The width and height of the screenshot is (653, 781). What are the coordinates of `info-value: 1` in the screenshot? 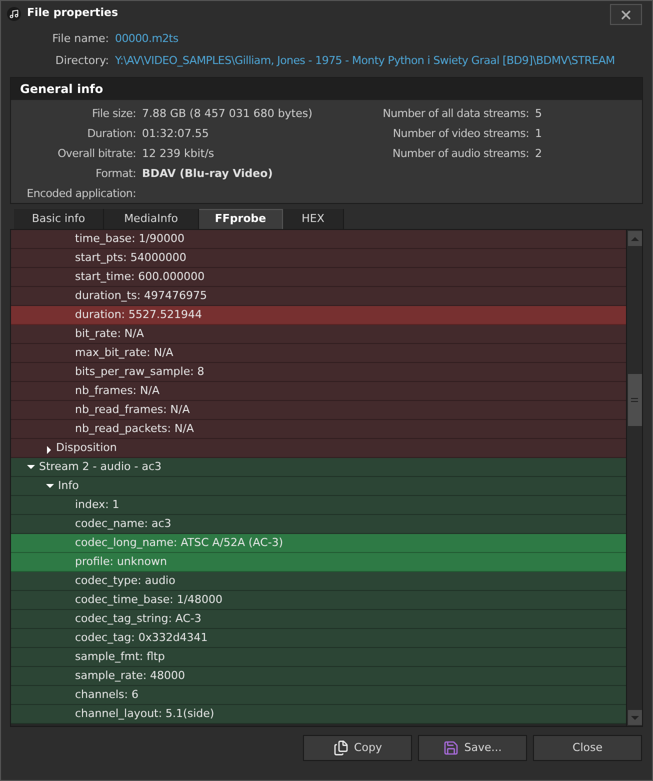 It's located at (538, 134).